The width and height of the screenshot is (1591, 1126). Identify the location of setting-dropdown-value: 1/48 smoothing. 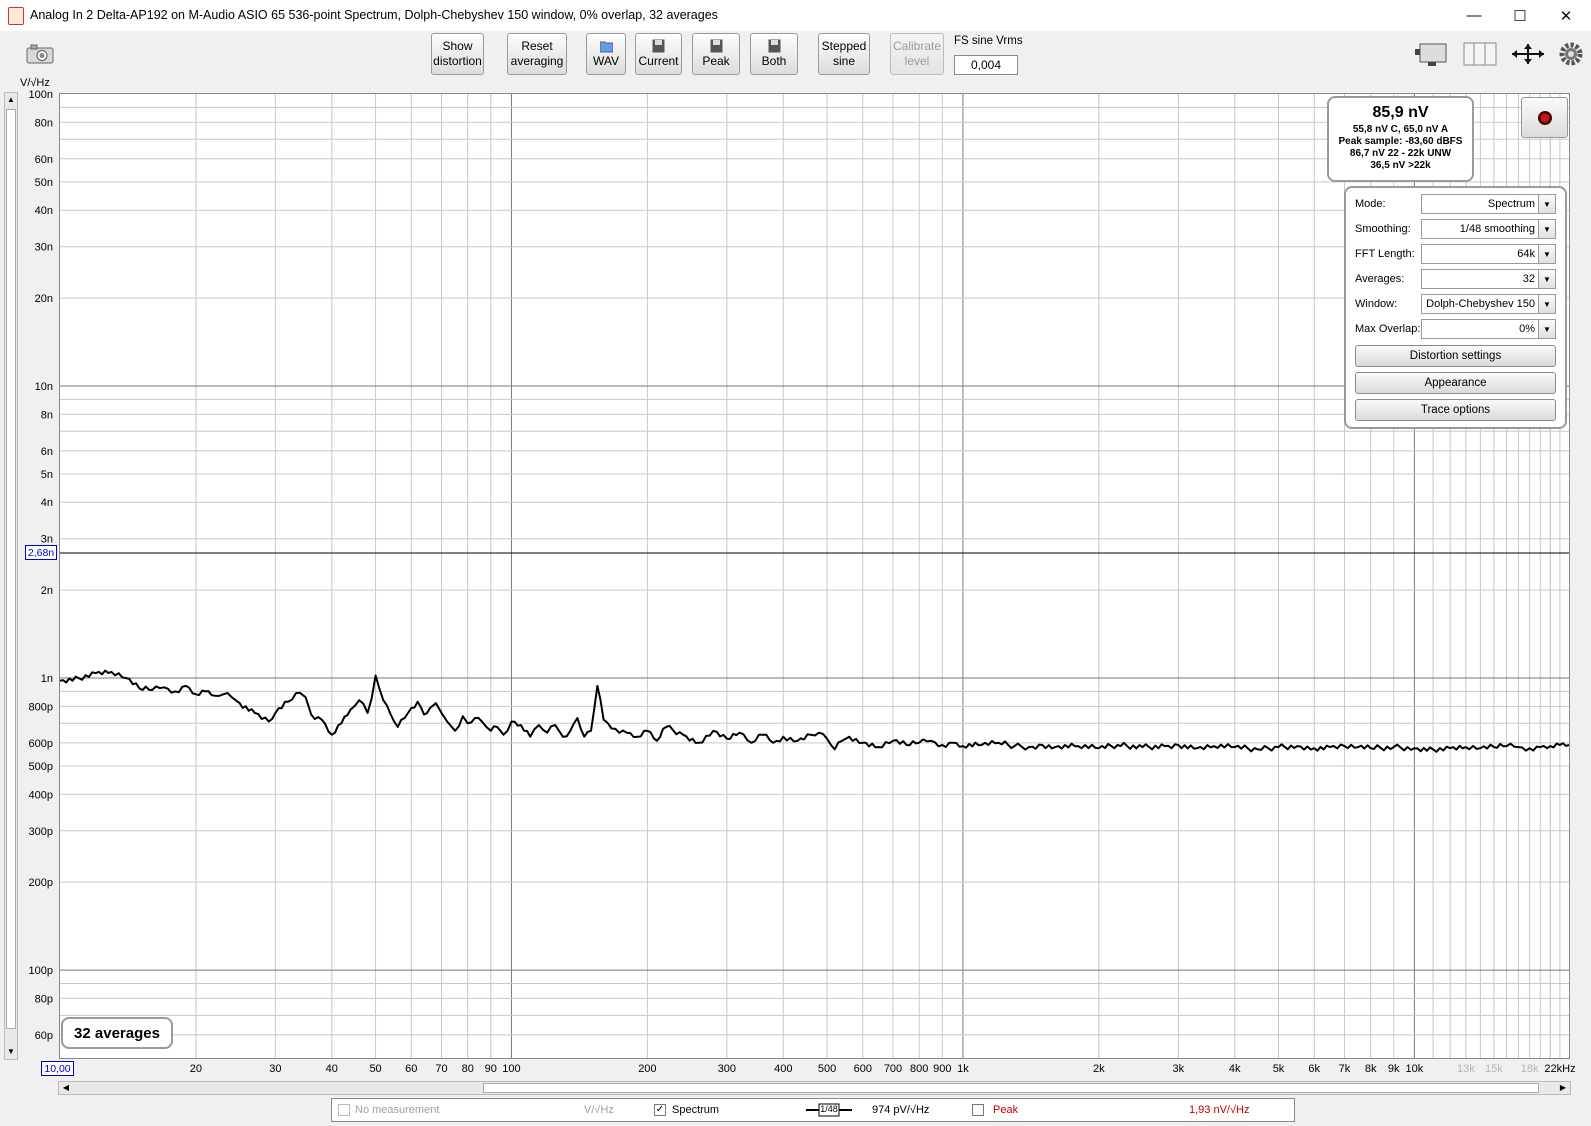
(1497, 229).